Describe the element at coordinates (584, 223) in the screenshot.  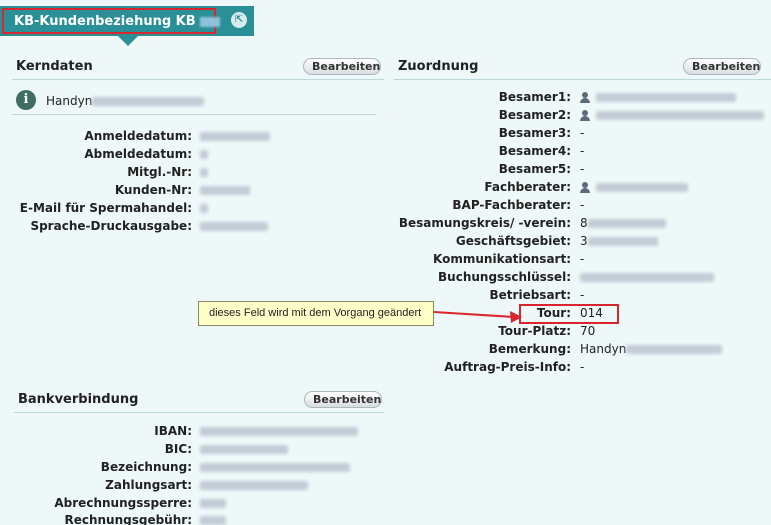
I see `field-value-text: 8` at that location.